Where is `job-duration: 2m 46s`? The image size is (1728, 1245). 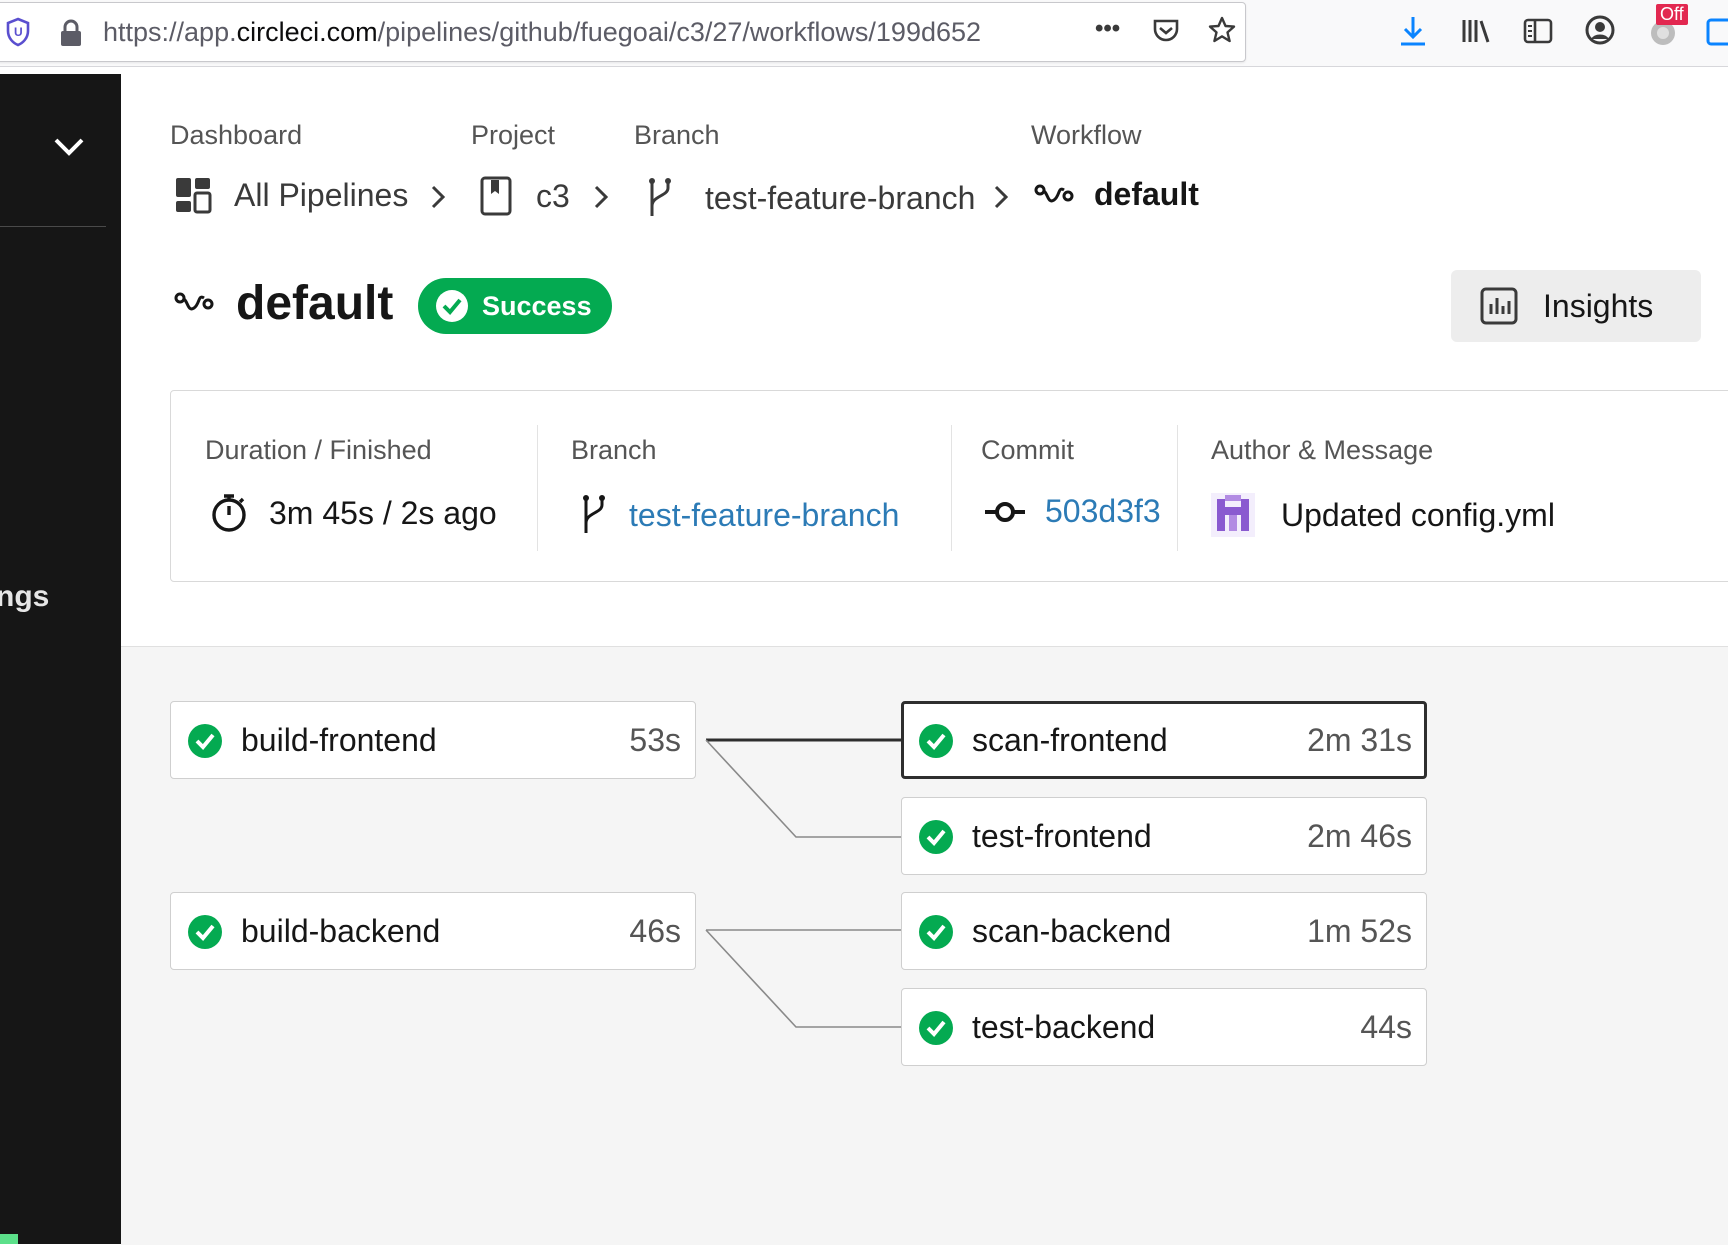
job-duration: 2m 46s is located at coordinates (1359, 835).